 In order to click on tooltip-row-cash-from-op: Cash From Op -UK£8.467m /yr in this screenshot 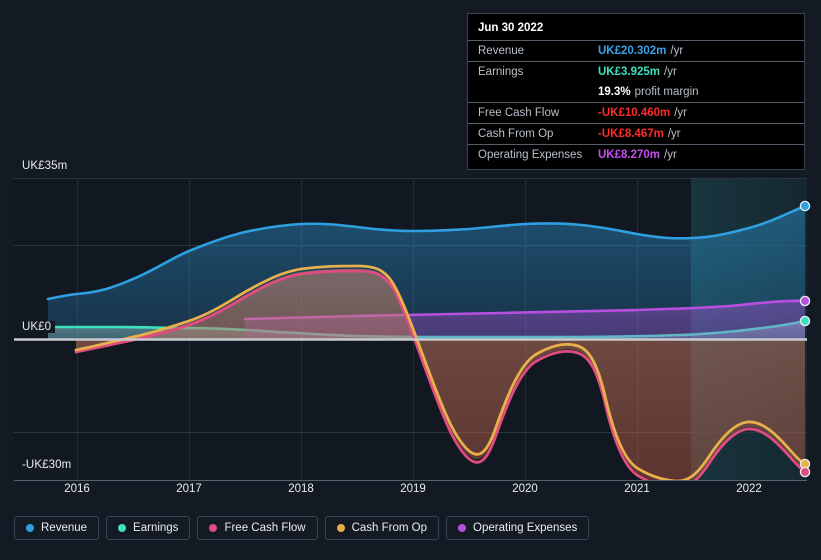, I will do `click(636, 133)`.